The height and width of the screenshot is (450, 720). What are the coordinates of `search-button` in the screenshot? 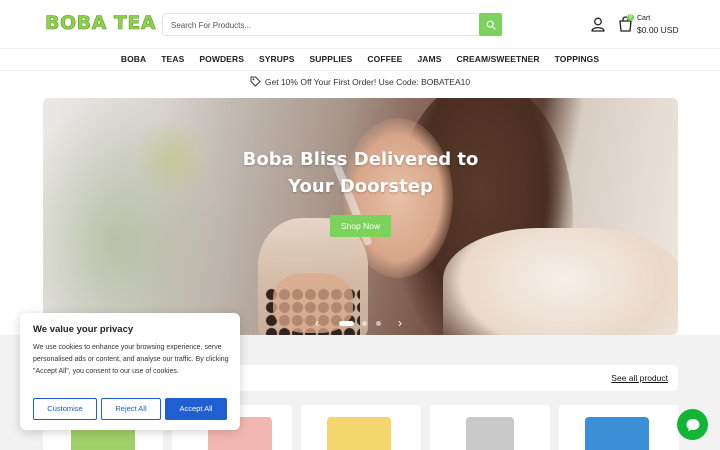 It's located at (490, 24).